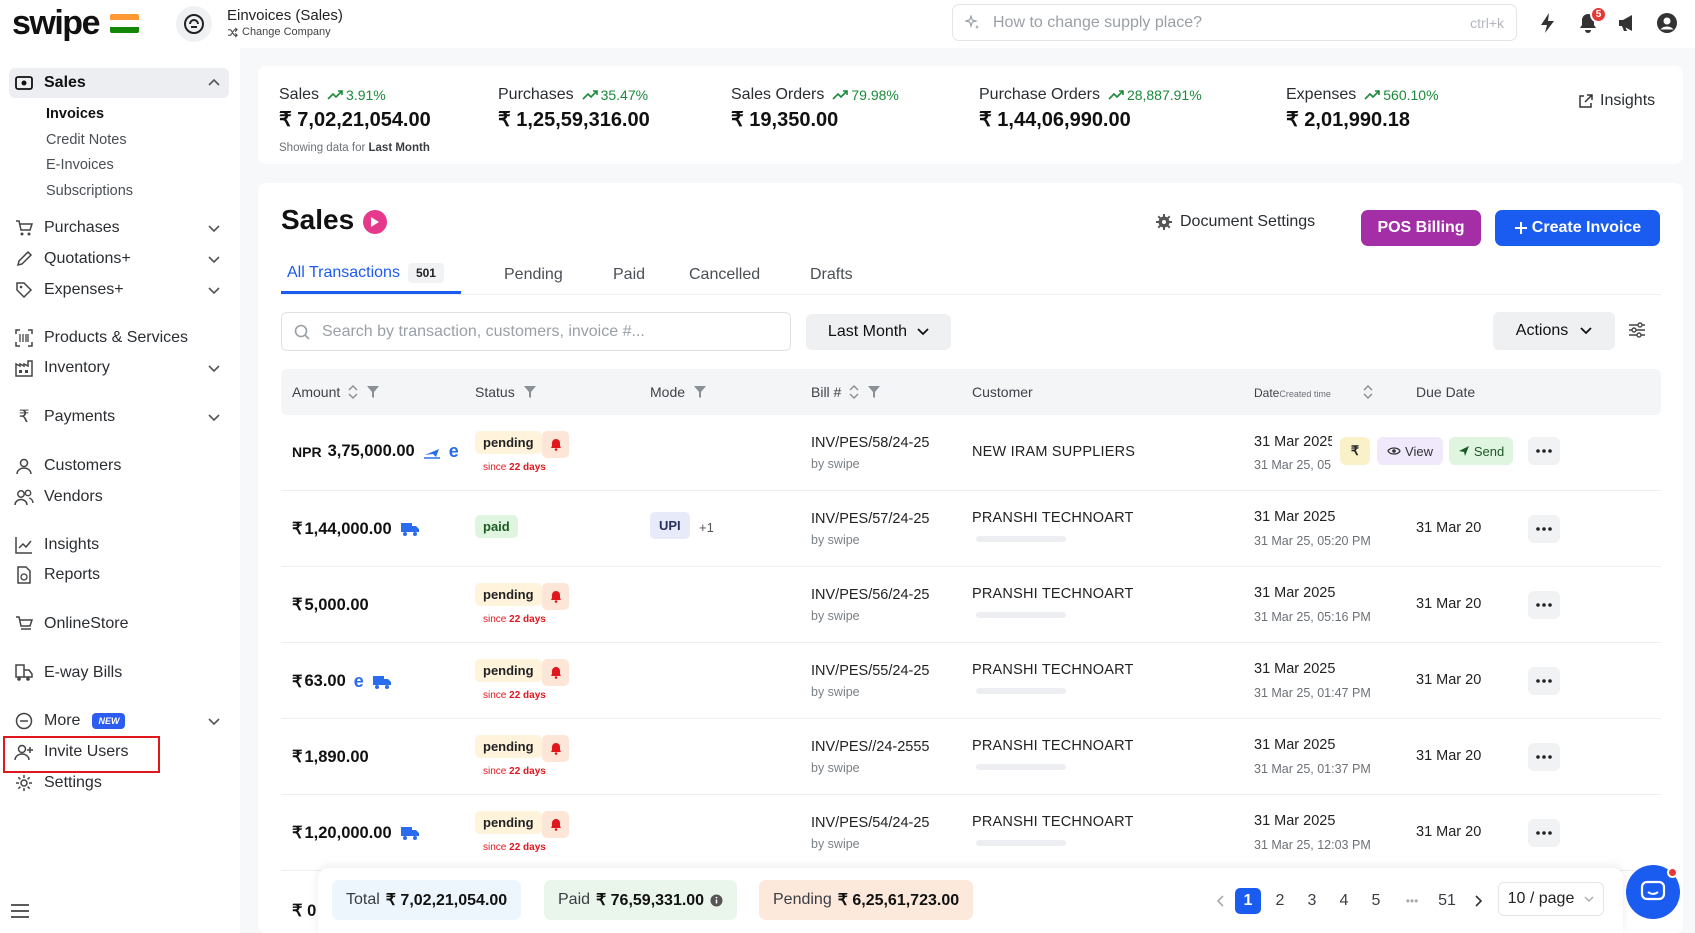  I want to click on change-company-link: Change Company, so click(279, 32).